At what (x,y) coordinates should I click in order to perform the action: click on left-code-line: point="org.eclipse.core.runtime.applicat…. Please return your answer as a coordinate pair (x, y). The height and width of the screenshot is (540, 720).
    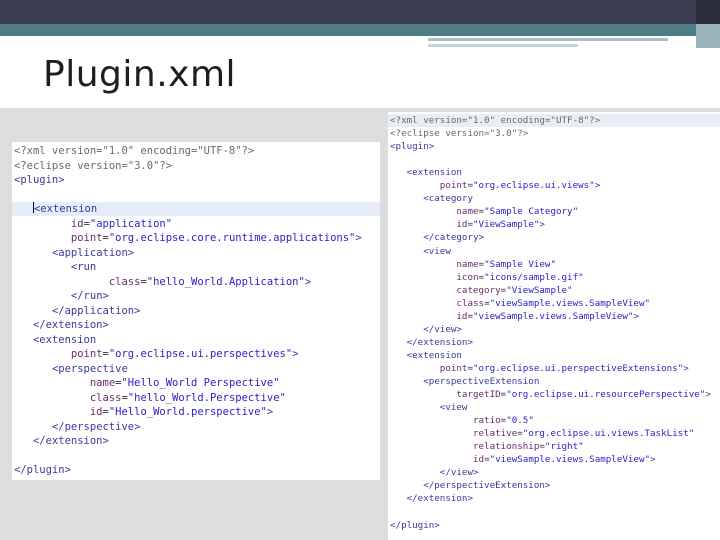
    Looking at the image, I should click on (216, 238).